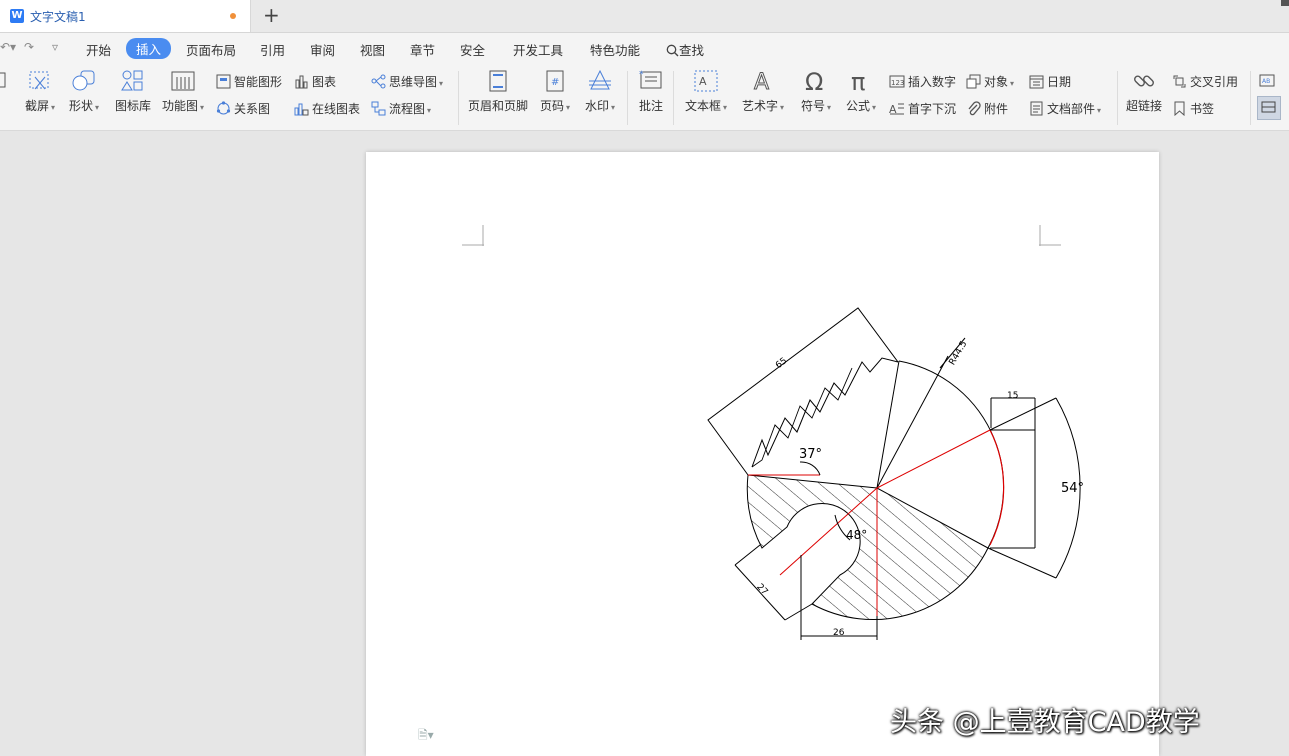  I want to click on svg-text: Ω, so click(814, 81).